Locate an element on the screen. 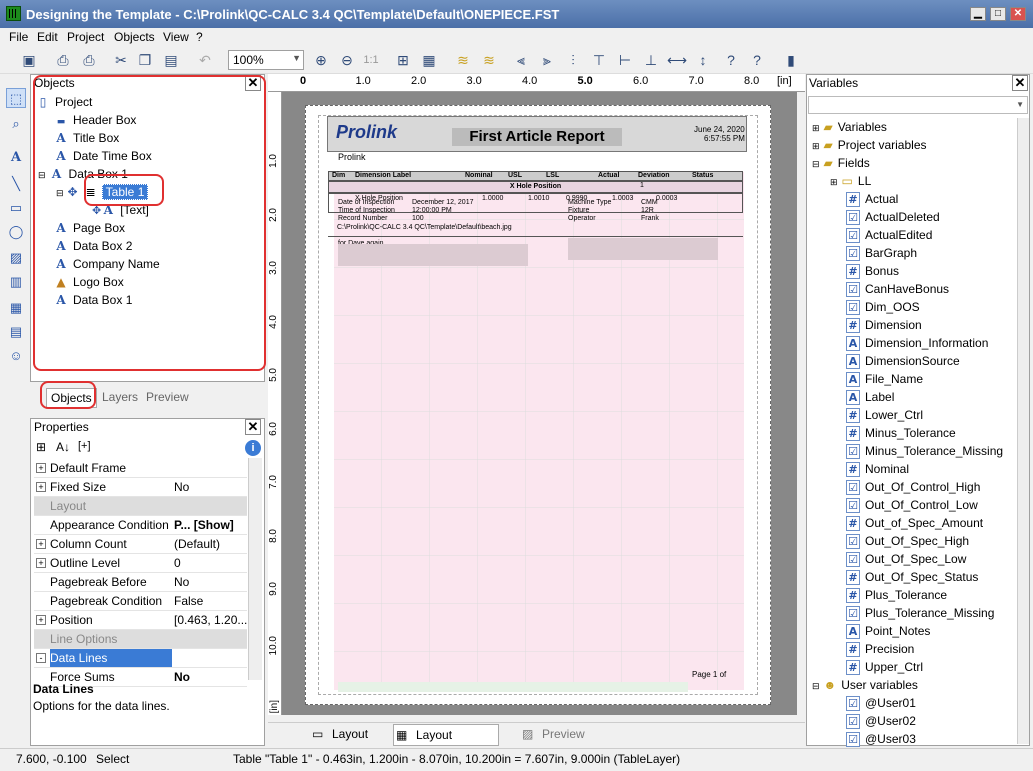  zoom-select: 100% ▼ is located at coordinates (266, 60).